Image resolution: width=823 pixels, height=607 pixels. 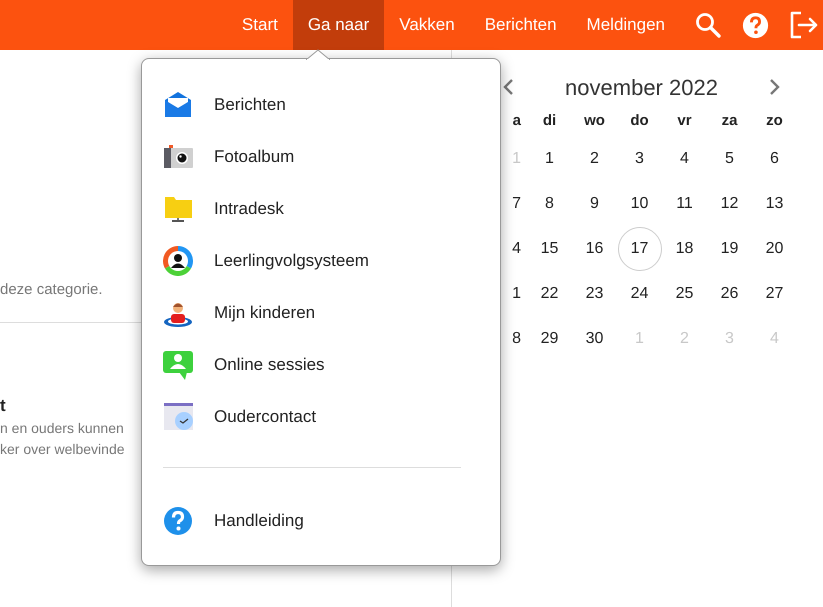 I want to click on calendar-day: 3, so click(x=639, y=158).